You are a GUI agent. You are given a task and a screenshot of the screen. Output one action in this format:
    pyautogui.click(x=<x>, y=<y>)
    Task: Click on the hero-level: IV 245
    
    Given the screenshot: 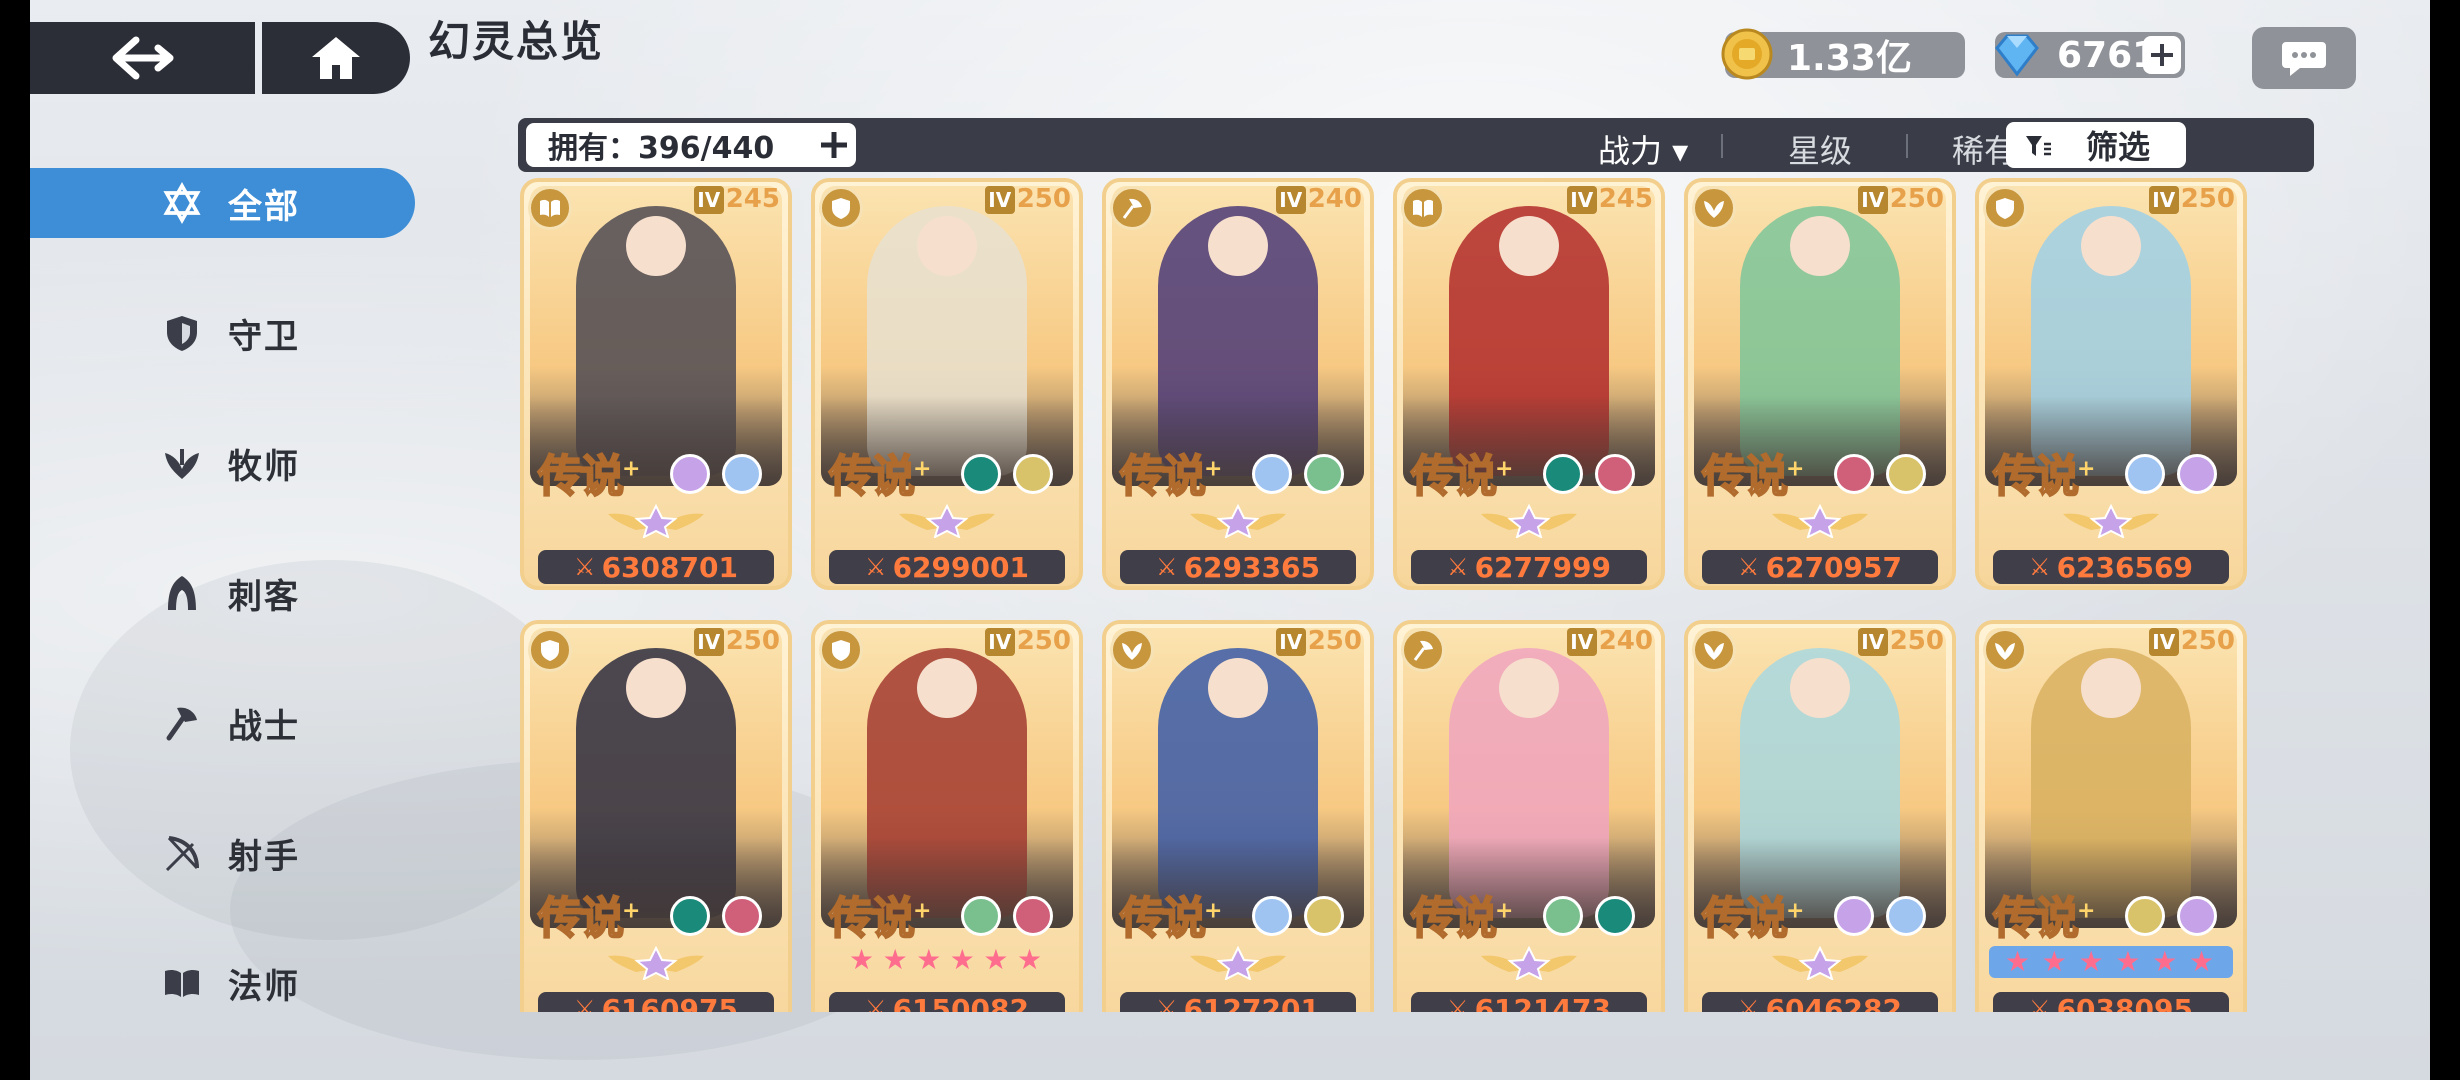 What is the action you would take?
    pyautogui.click(x=1609, y=199)
    